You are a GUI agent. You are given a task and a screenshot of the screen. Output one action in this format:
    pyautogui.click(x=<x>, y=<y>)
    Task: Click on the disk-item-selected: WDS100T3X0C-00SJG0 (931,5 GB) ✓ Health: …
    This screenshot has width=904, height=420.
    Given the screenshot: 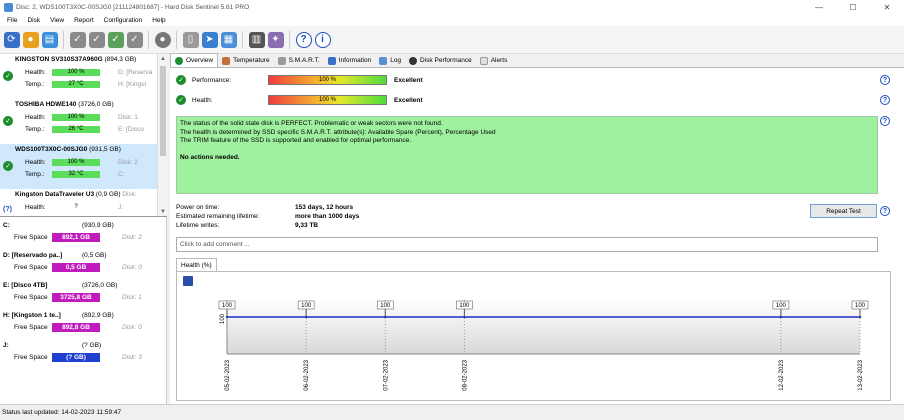 What is the action you would take?
    pyautogui.click(x=78, y=166)
    